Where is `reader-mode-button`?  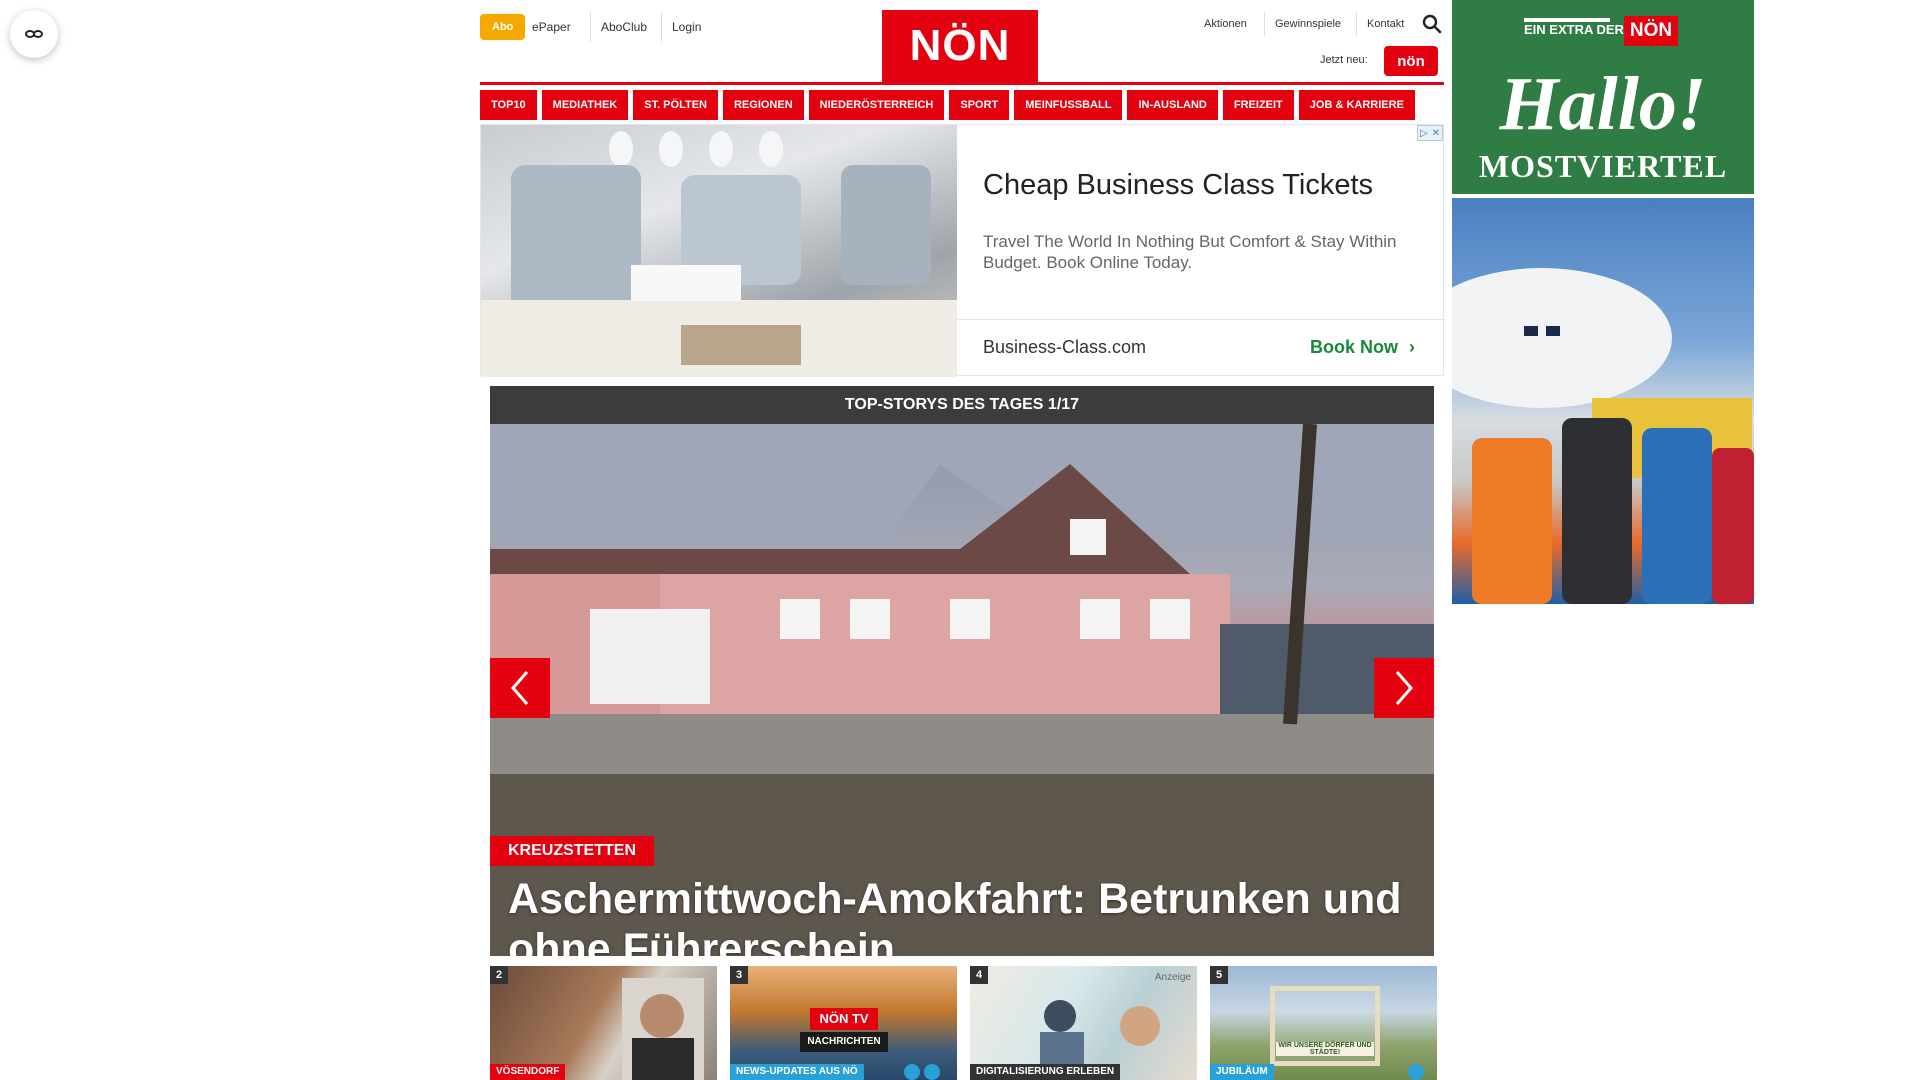
reader-mode-button is located at coordinates (34, 34).